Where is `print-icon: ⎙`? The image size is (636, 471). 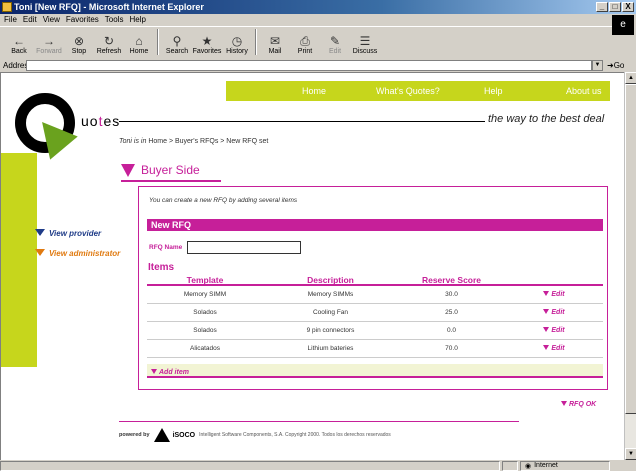
print-icon: ⎙ is located at coordinates (305, 41).